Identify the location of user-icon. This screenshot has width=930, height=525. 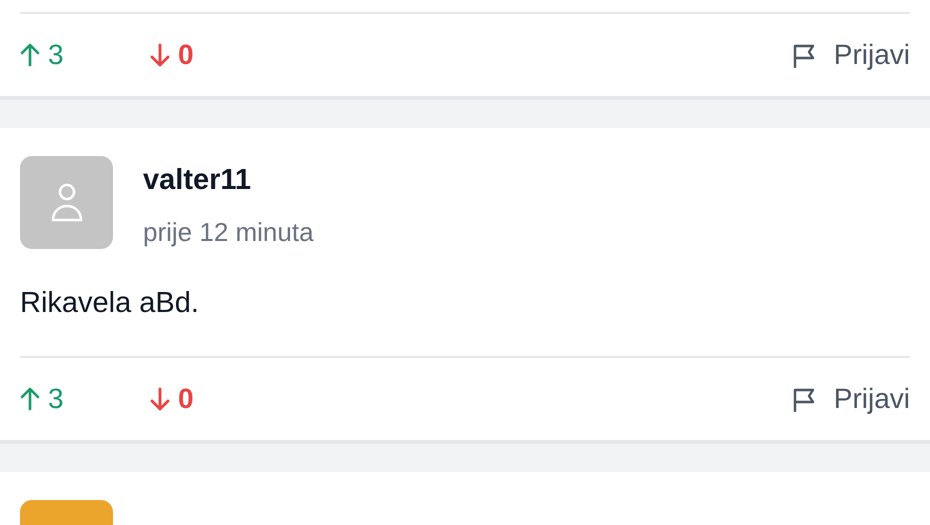
(67, 203).